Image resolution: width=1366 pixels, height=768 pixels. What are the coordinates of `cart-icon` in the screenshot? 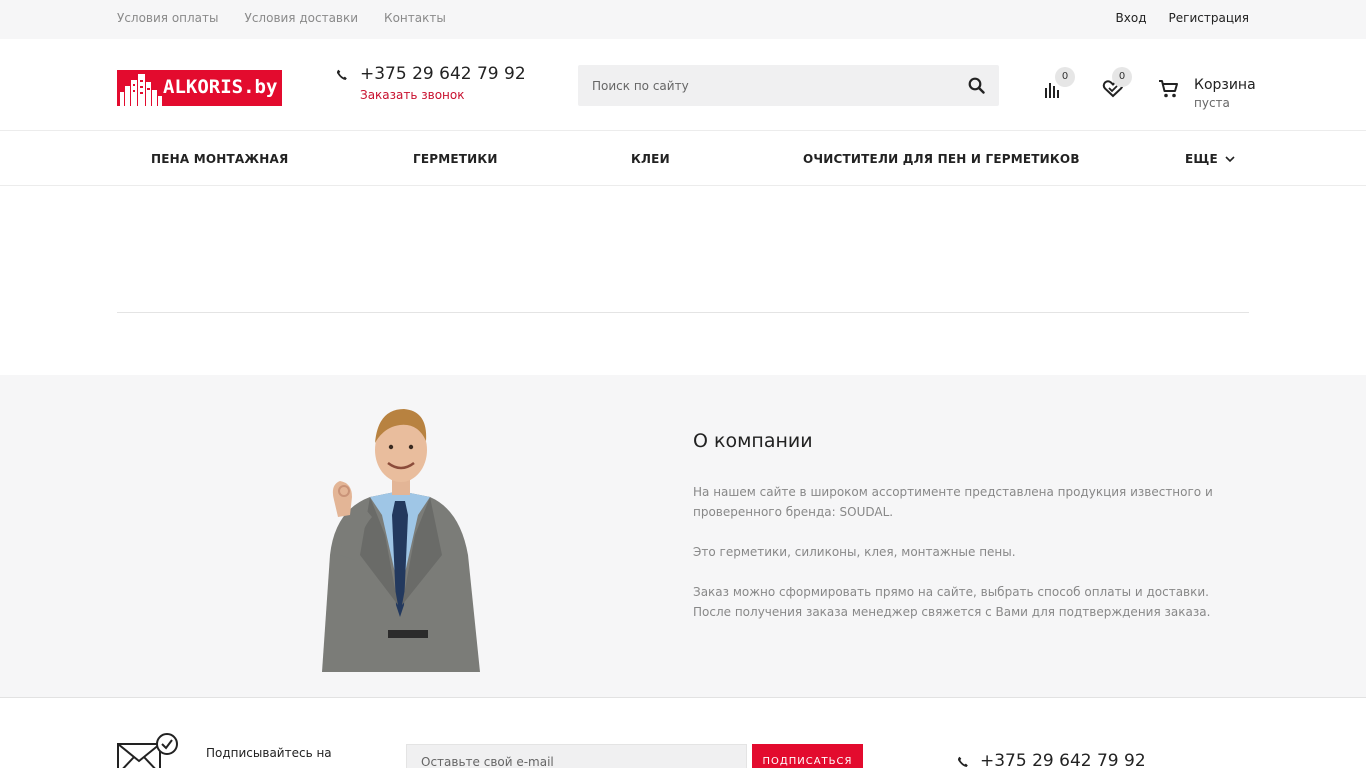 It's located at (1169, 89).